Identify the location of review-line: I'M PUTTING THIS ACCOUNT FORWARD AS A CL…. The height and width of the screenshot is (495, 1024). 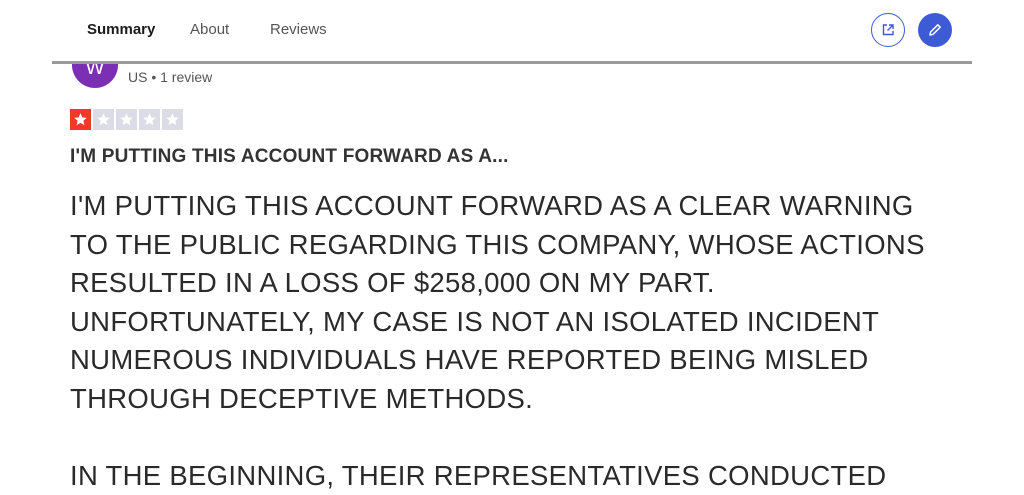
(492, 205).